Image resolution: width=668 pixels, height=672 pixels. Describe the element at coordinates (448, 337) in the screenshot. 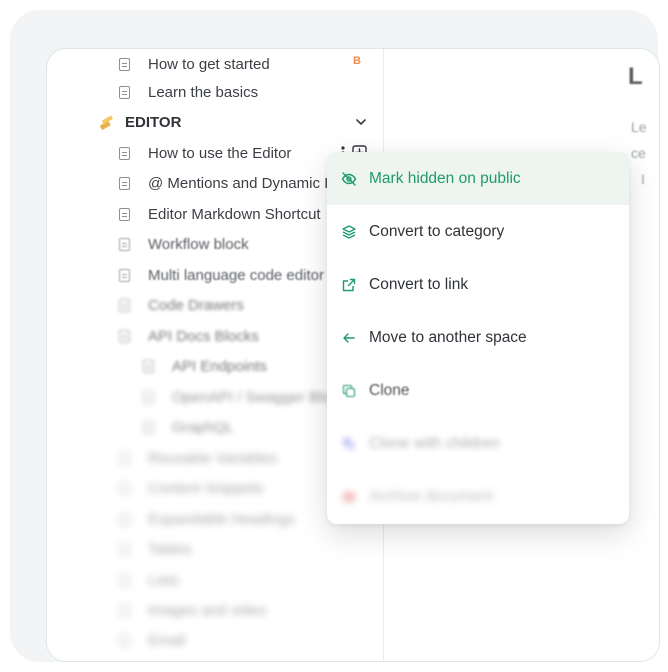

I see `menu-item-label: Move to another space` at that location.